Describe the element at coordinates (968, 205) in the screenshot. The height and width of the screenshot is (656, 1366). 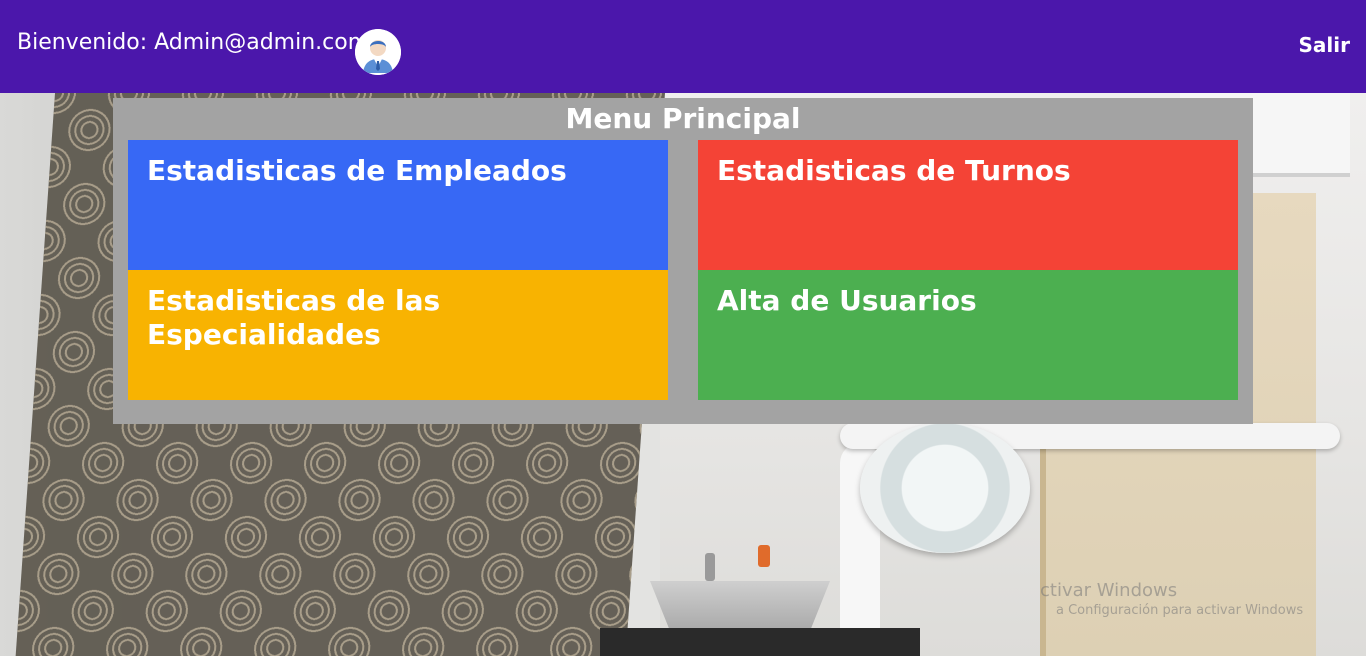
I see `shift-stats-tile: Estadisticas de Turnos` at that location.